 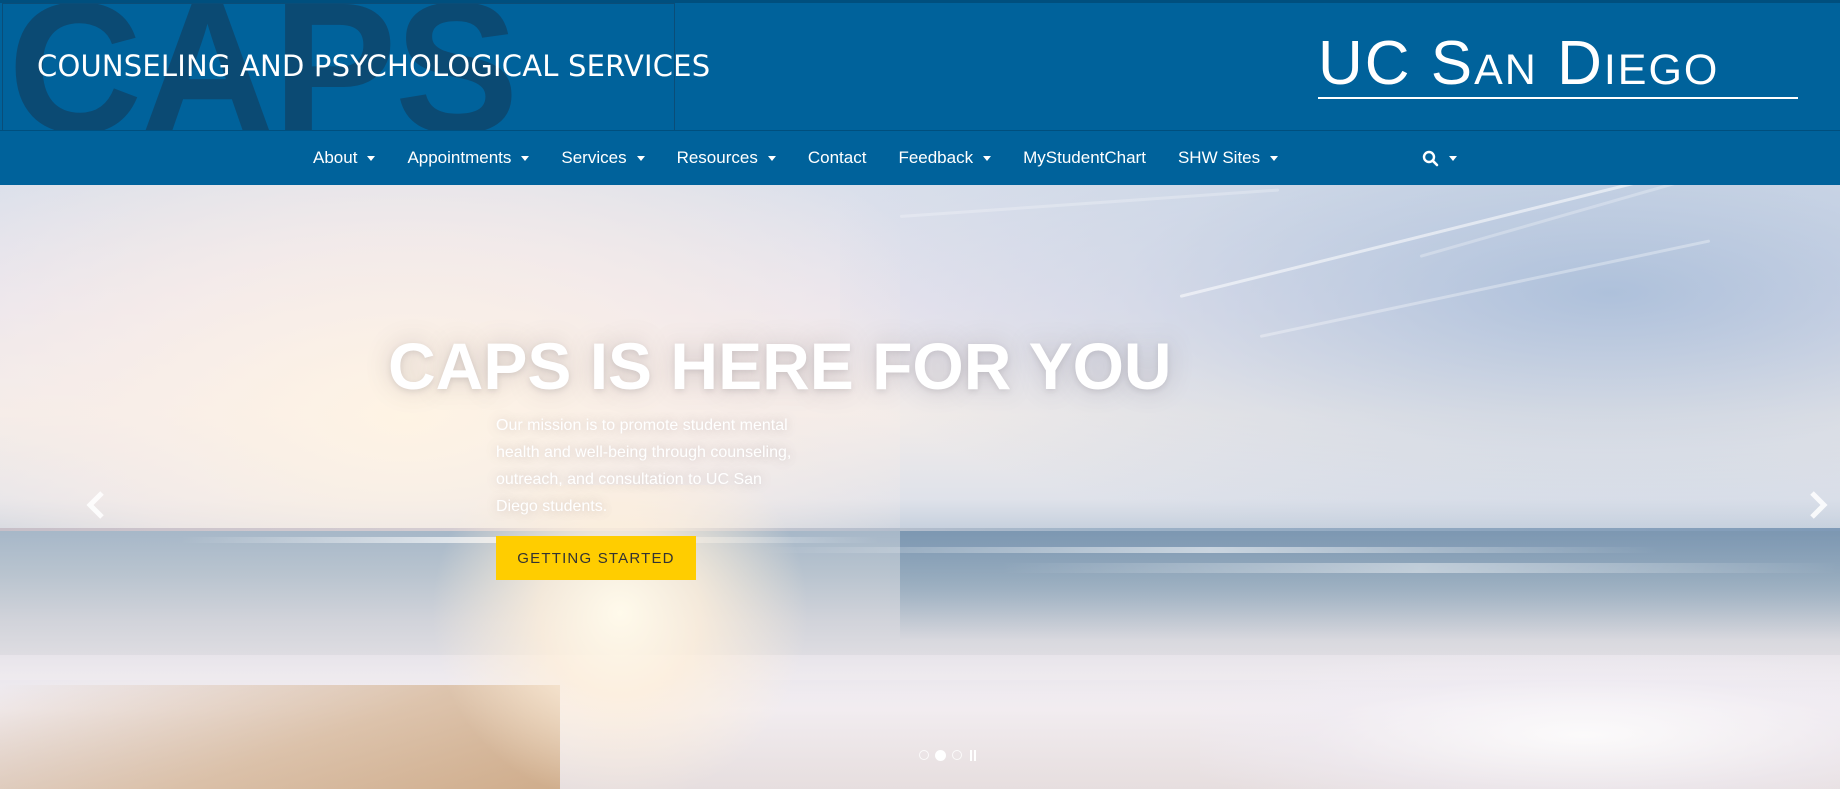 What do you see at coordinates (1219, 157) in the screenshot?
I see `nav-item-label: SHW Sites` at bounding box center [1219, 157].